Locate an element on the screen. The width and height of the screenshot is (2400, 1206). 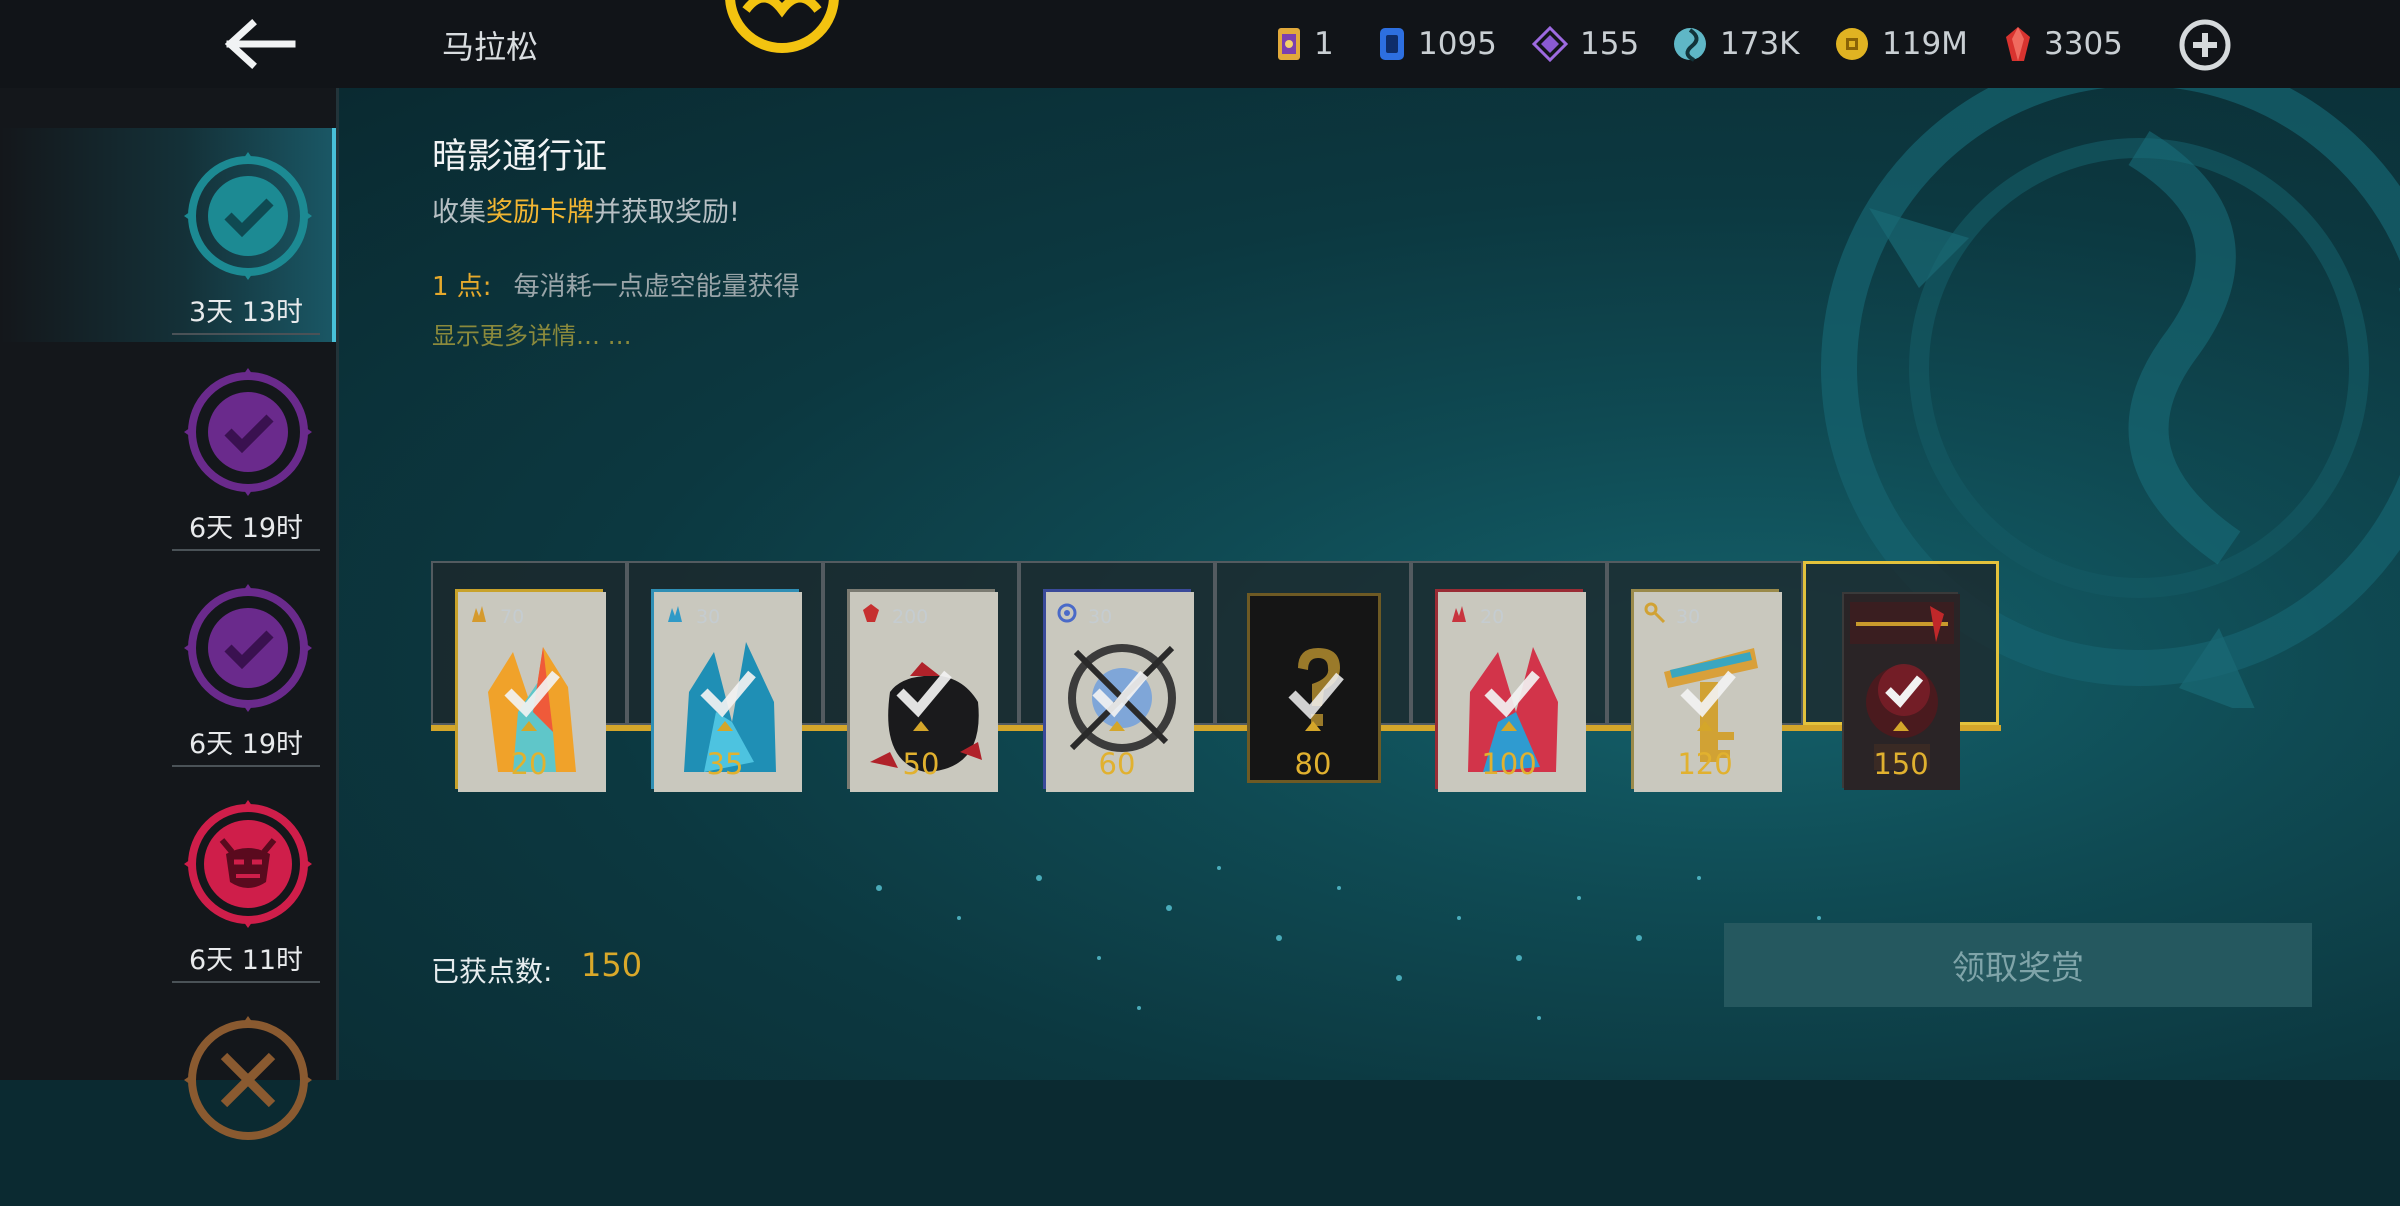
plus-circle-icon is located at coordinates (2205, 45).